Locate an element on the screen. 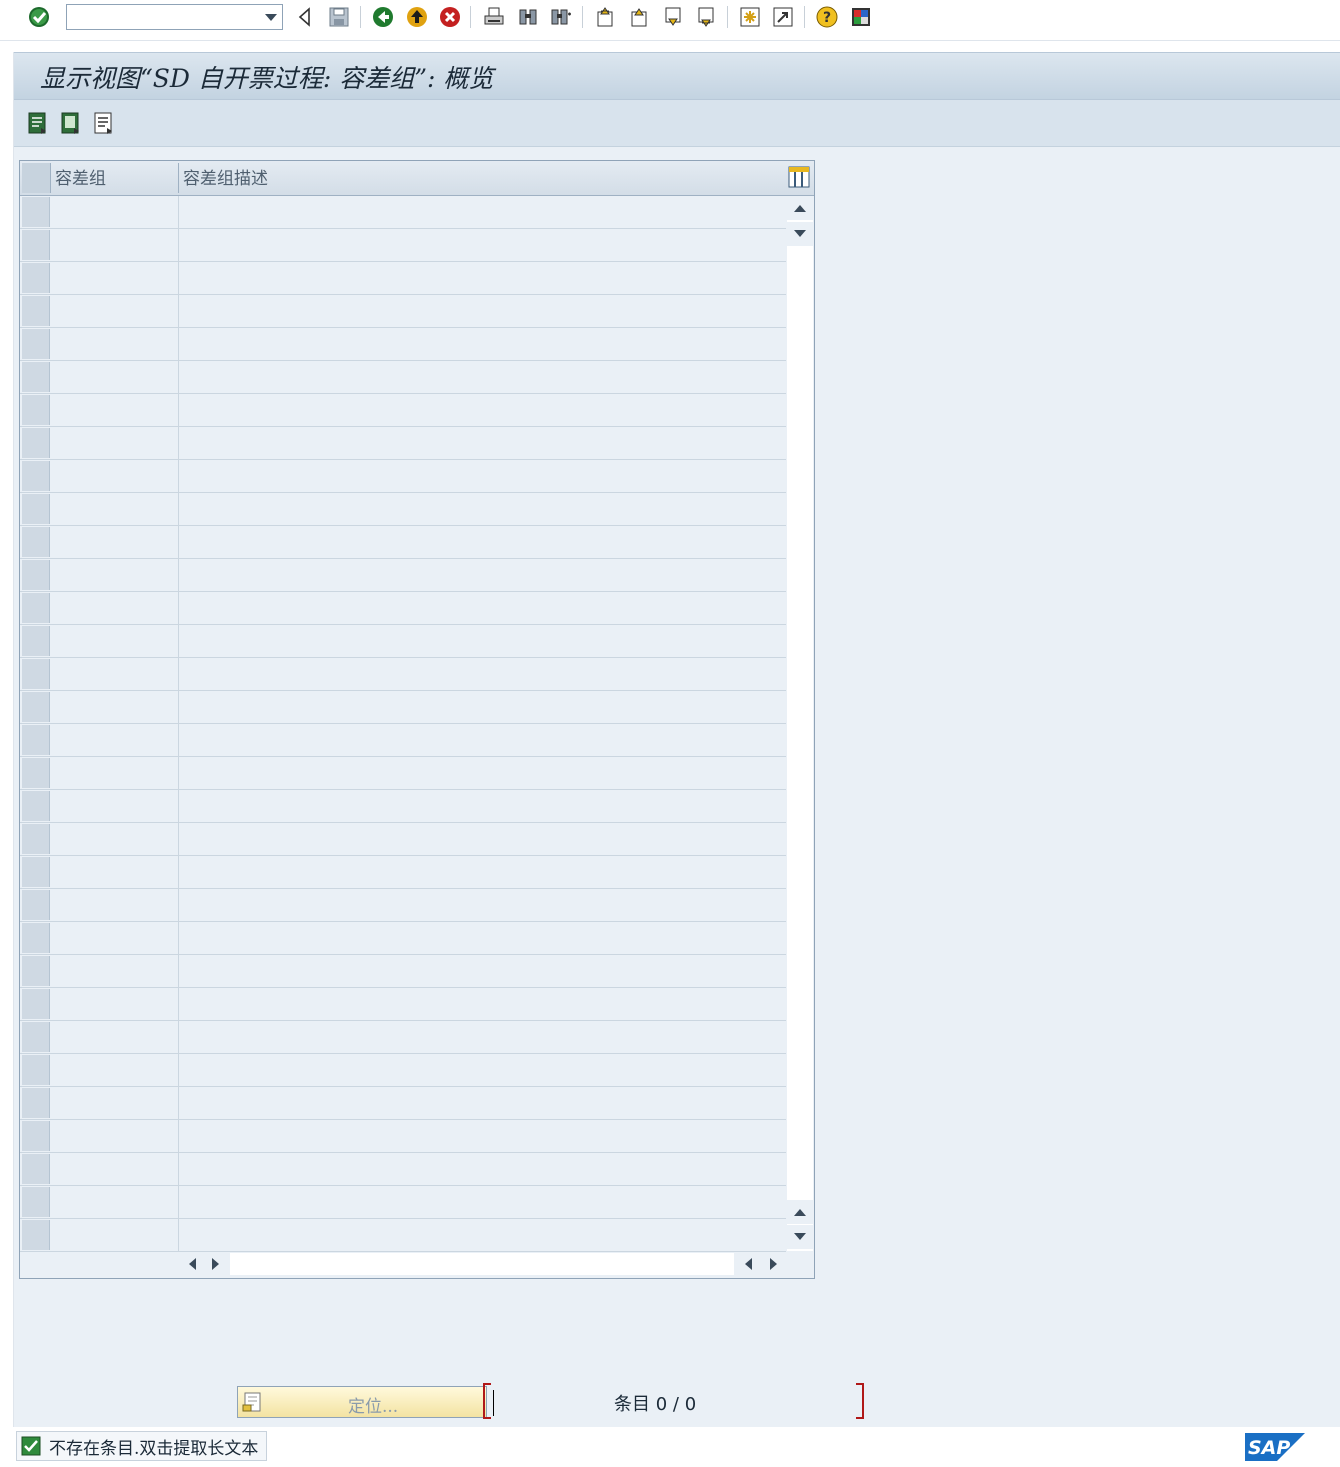 The height and width of the screenshot is (1467, 1340). deselect-all-icon is located at coordinates (104, 123).